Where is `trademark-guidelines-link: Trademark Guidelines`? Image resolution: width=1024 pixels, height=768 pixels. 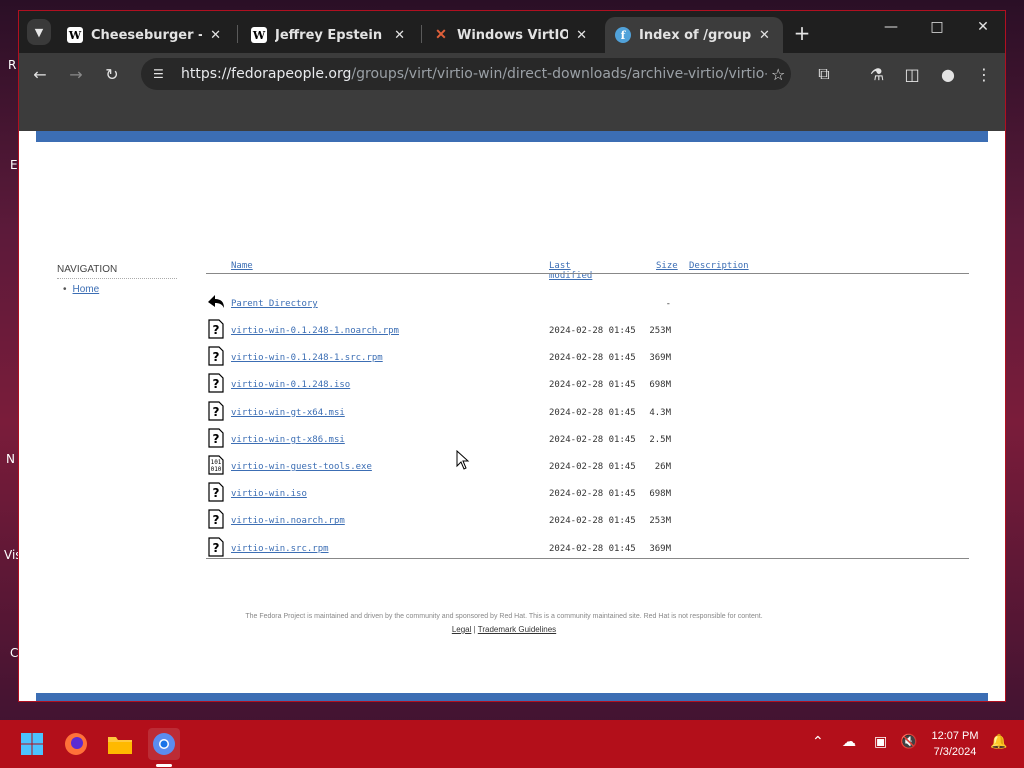
trademark-guidelines-link: Trademark Guidelines is located at coordinates (517, 629).